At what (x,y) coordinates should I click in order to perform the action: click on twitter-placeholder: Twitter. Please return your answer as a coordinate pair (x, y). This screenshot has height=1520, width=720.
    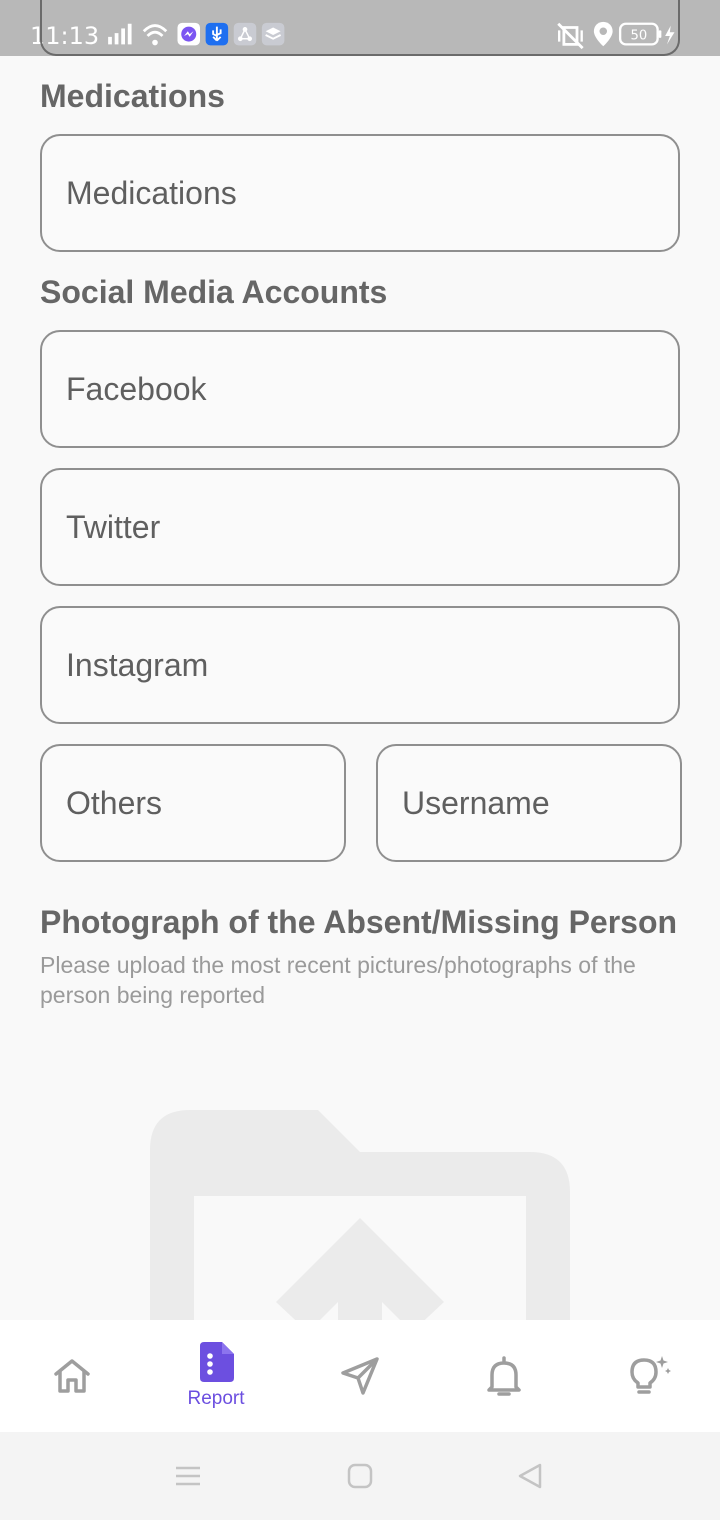
    Looking at the image, I should click on (113, 526).